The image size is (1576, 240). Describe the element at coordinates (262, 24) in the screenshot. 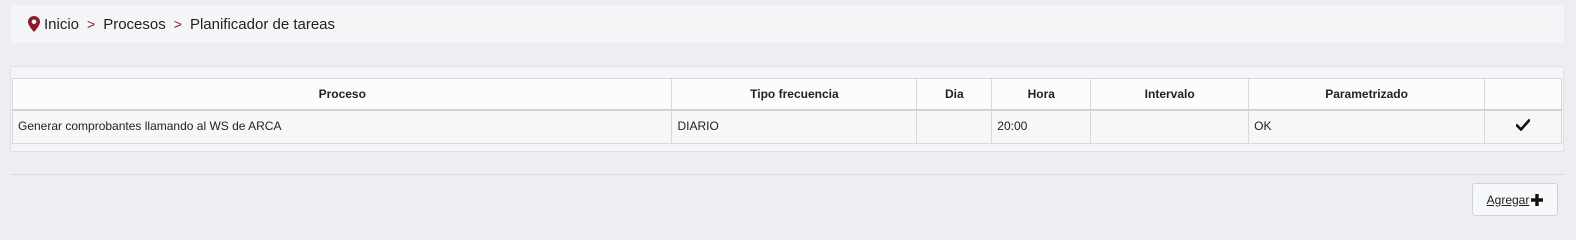

I see `breadcrumb-item-planificador: Planificador de tareas` at that location.